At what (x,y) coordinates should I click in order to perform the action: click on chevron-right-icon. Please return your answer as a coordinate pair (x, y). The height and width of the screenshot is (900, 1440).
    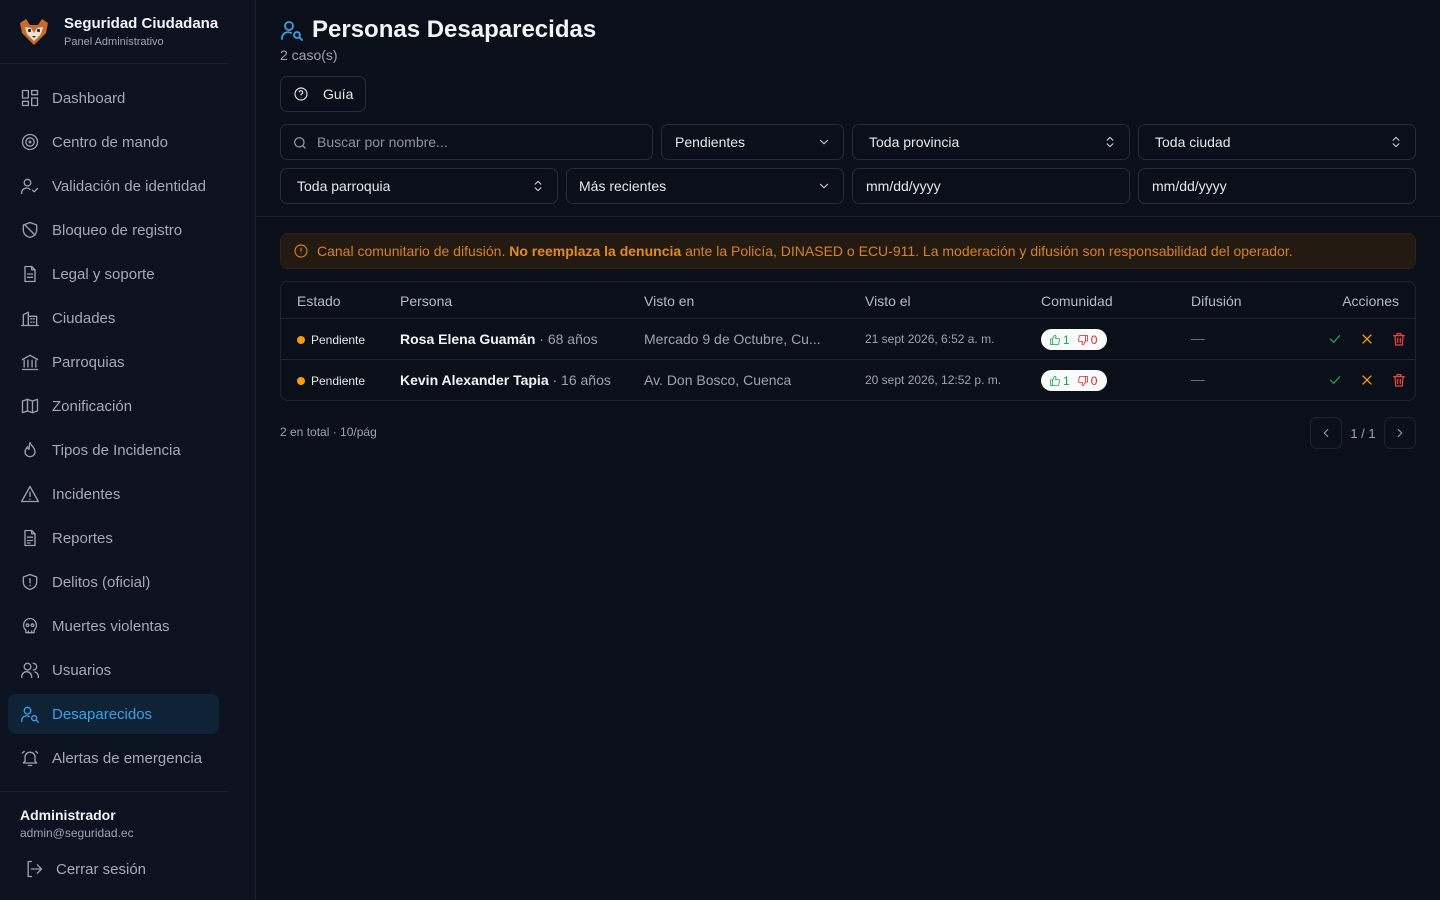
    Looking at the image, I should click on (1400, 433).